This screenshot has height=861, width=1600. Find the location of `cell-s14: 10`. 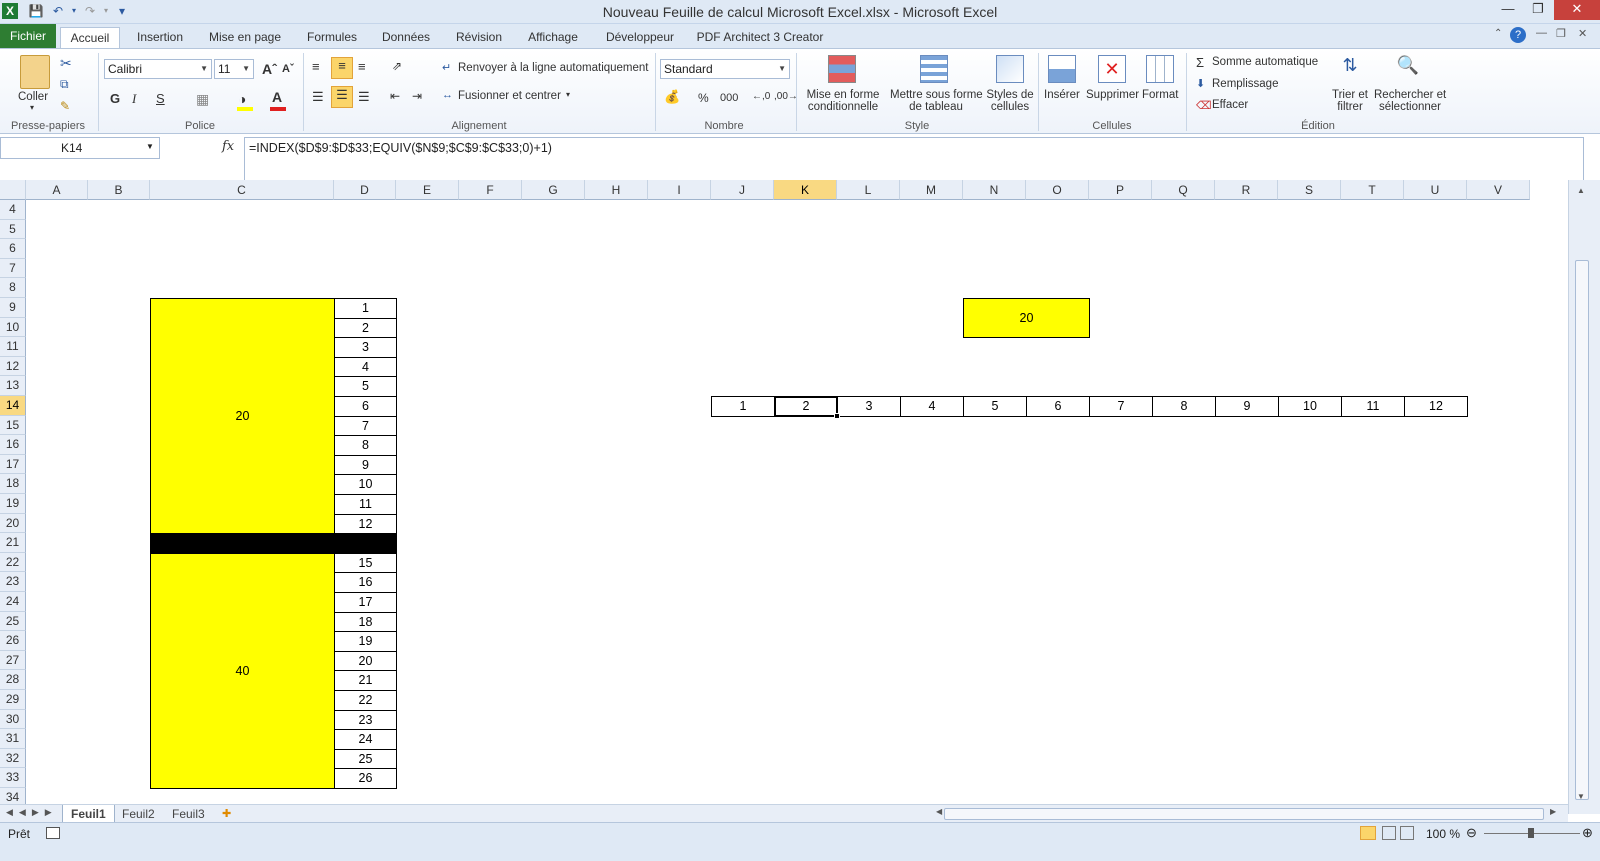

cell-s14: 10 is located at coordinates (1310, 406).